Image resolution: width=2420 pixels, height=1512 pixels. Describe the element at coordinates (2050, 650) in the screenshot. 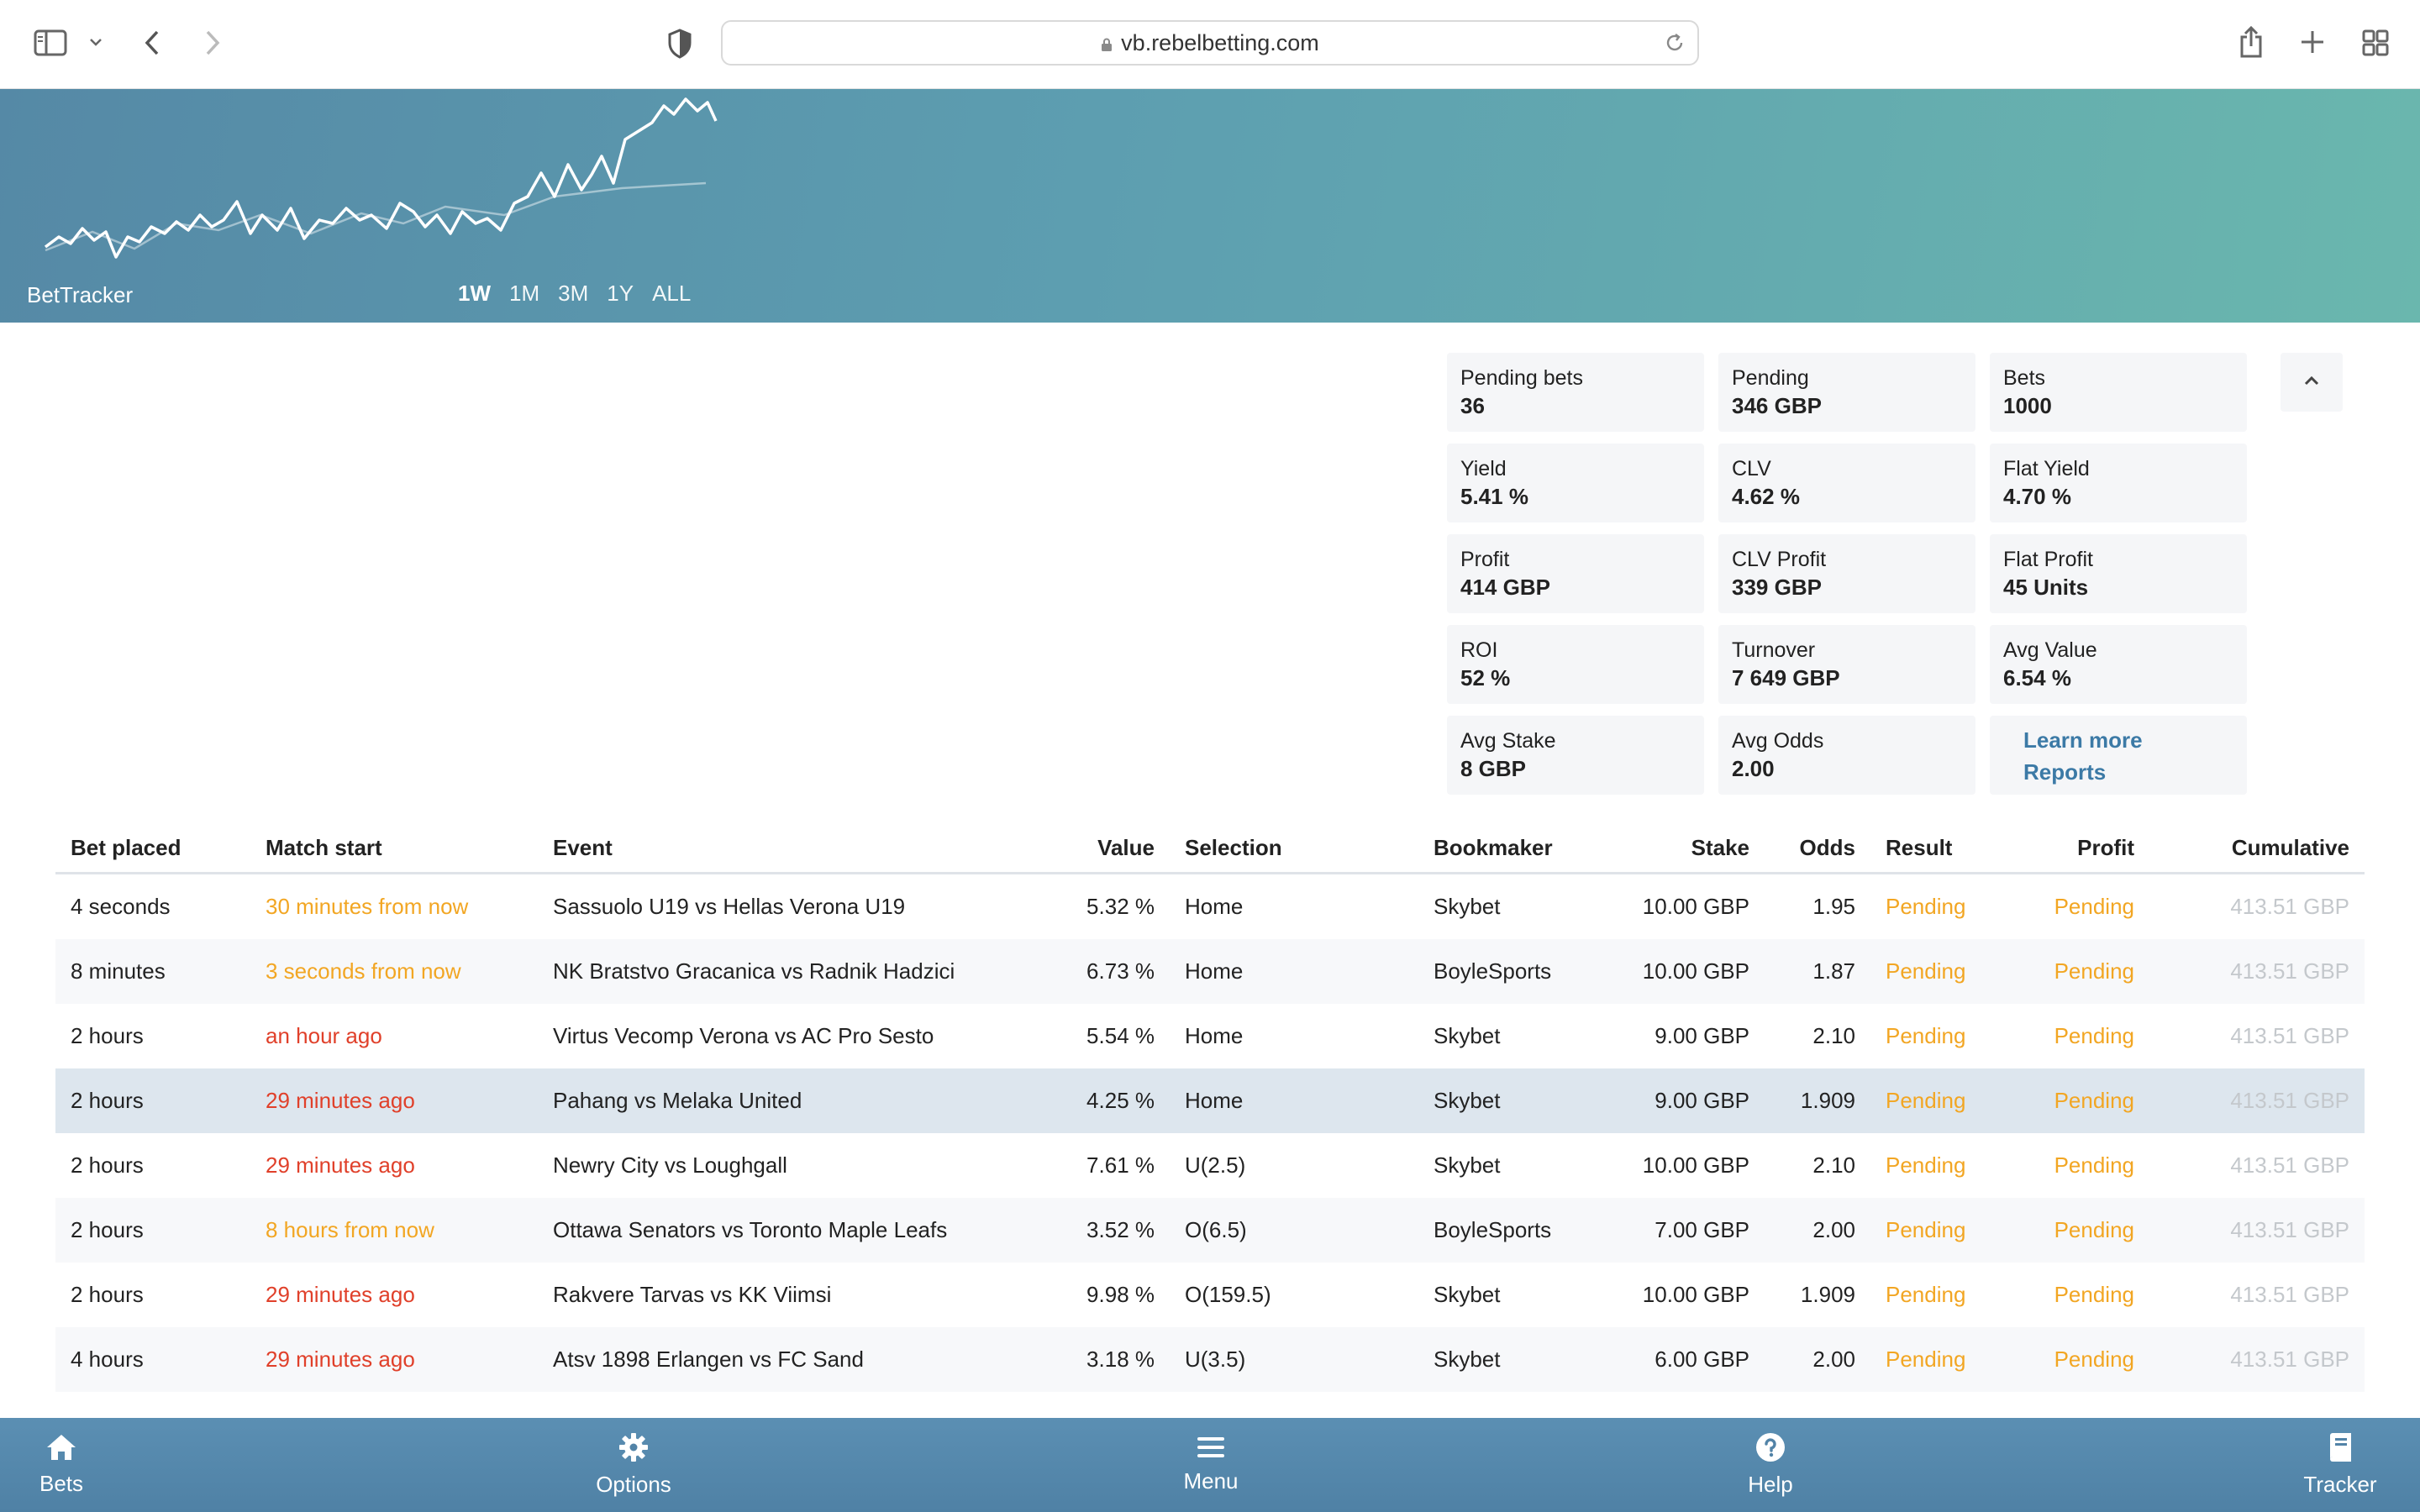

I see `stat-label: Avg Value` at that location.